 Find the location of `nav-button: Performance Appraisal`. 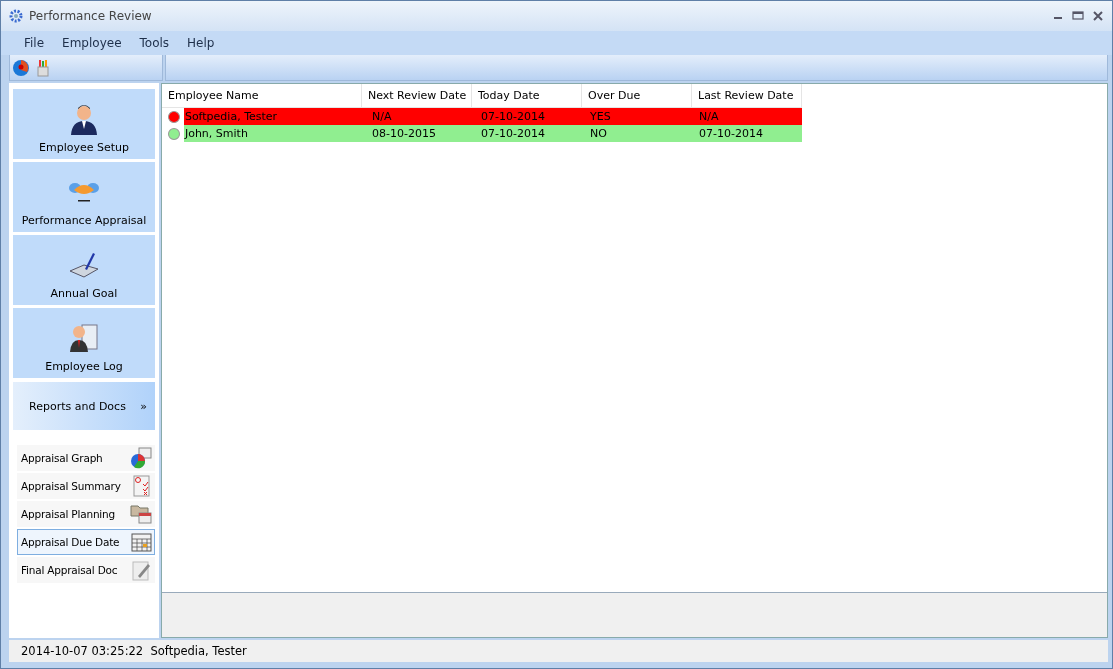

nav-button: Performance Appraisal is located at coordinates (84, 197).